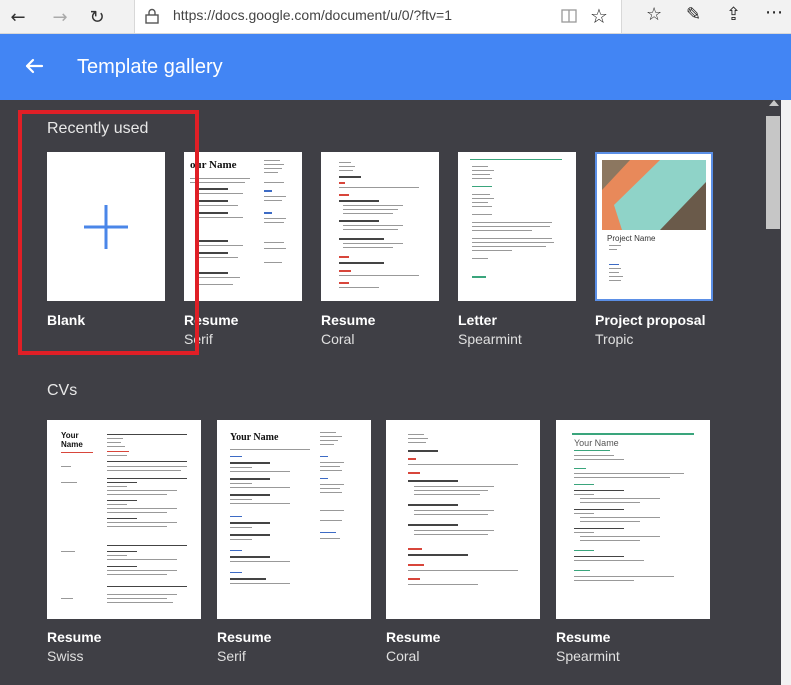 The height and width of the screenshot is (685, 791). Describe the element at coordinates (97, 17) in the screenshot. I see `refresh-icon: ↻` at that location.